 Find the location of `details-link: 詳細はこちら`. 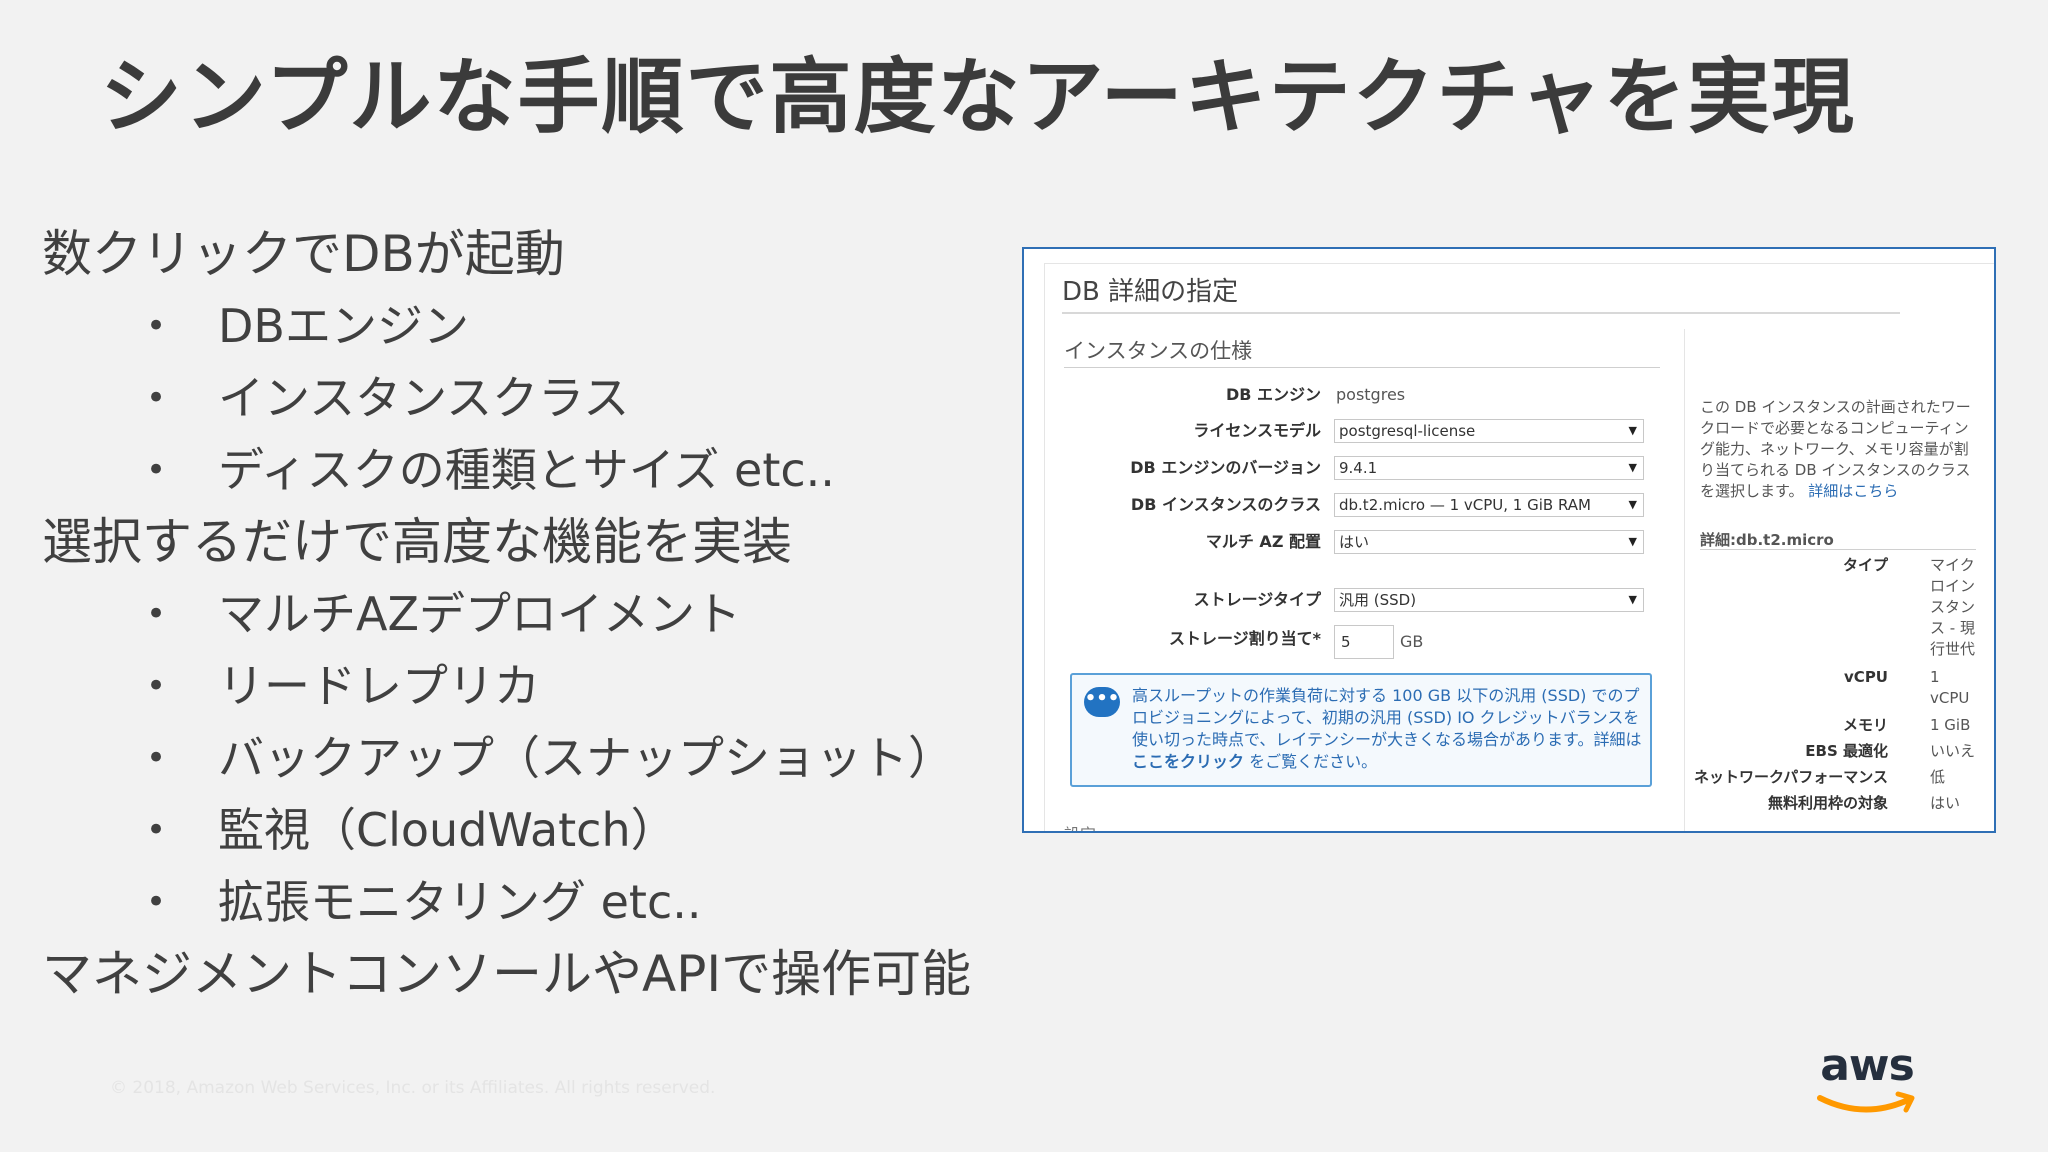

details-link: 詳細はこちら is located at coordinates (1853, 491).